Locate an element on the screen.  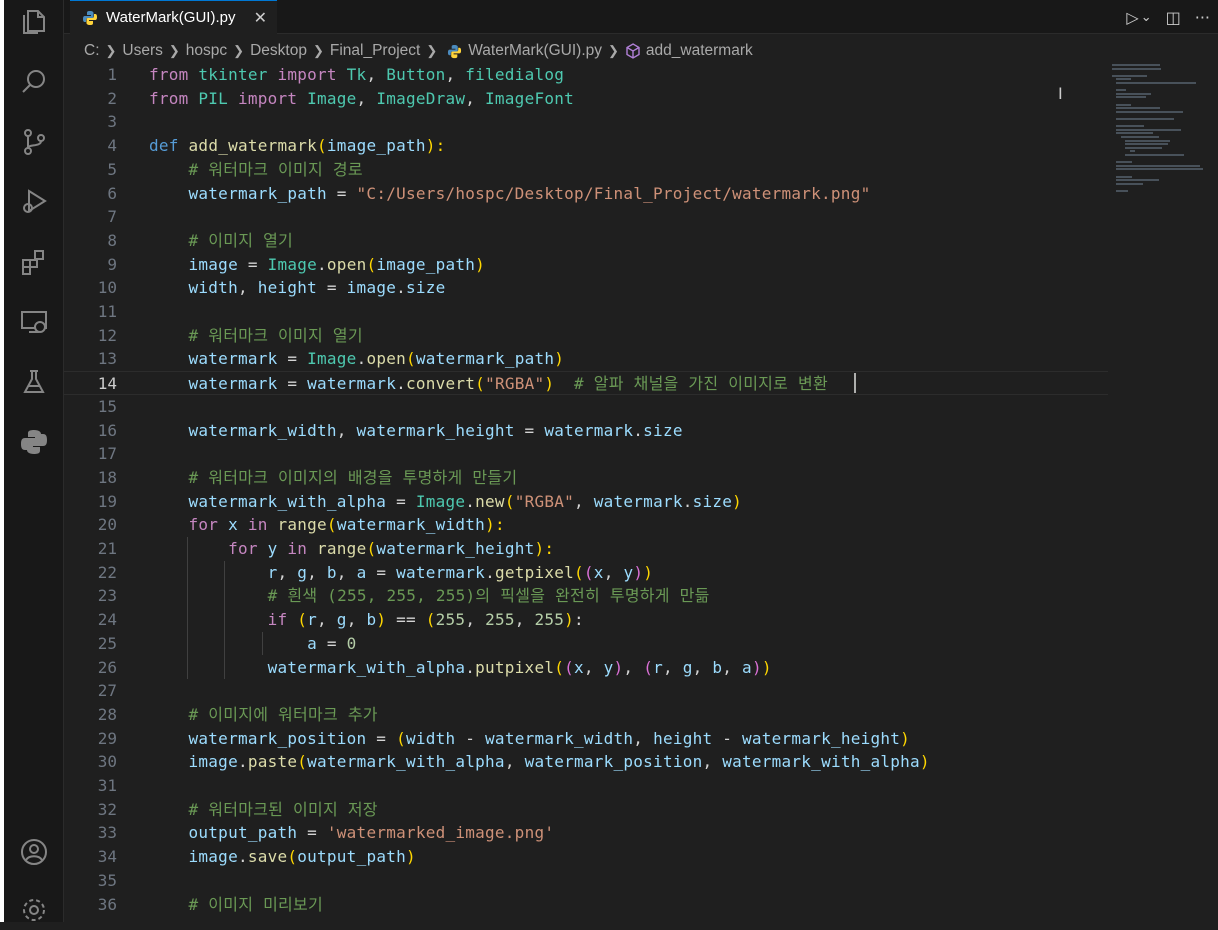
code-line: 8 # 이미지 열기 is located at coordinates (584, 241).